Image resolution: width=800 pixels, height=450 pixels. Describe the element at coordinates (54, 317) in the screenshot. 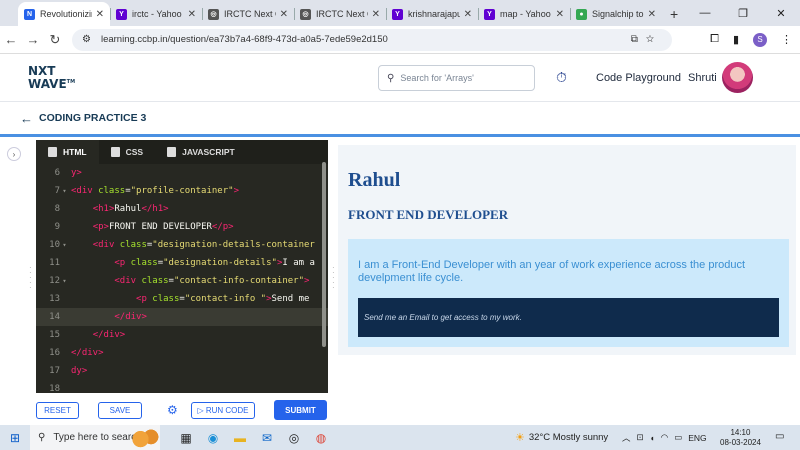

I see `line-number: 14` at that location.